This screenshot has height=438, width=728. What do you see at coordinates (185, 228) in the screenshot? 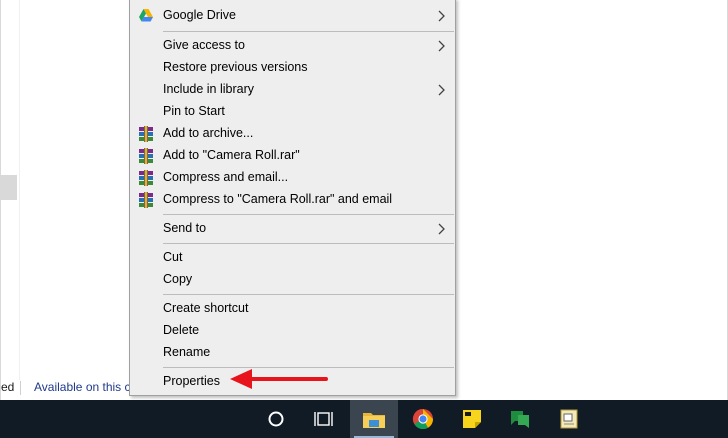
I see `menu-item-label: Send to` at bounding box center [185, 228].